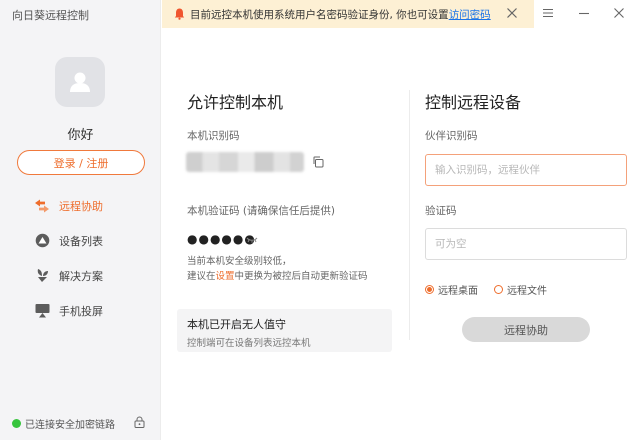 The height and width of the screenshot is (440, 641). What do you see at coordinates (50, 15) in the screenshot?
I see `app-title: 向日葵远程控制` at bounding box center [50, 15].